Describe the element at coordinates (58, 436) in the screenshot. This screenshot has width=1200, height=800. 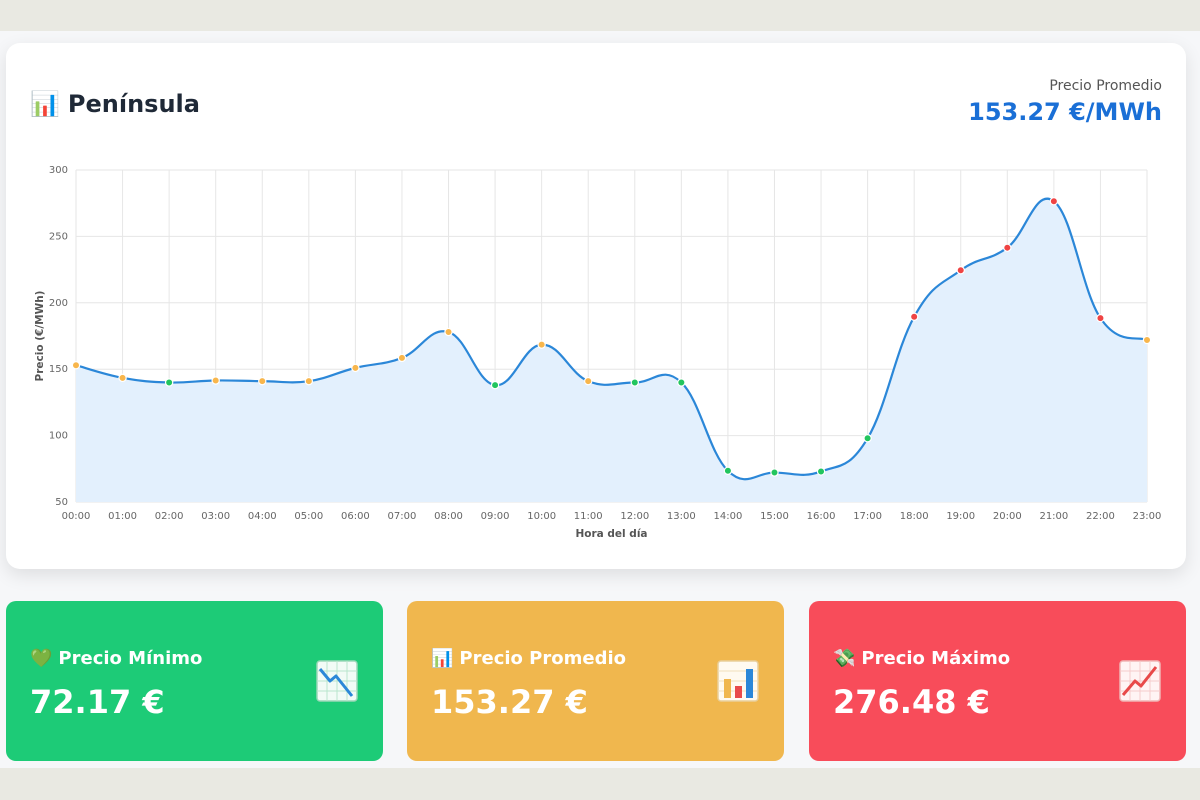
I see `y-tick-label: 100` at that location.